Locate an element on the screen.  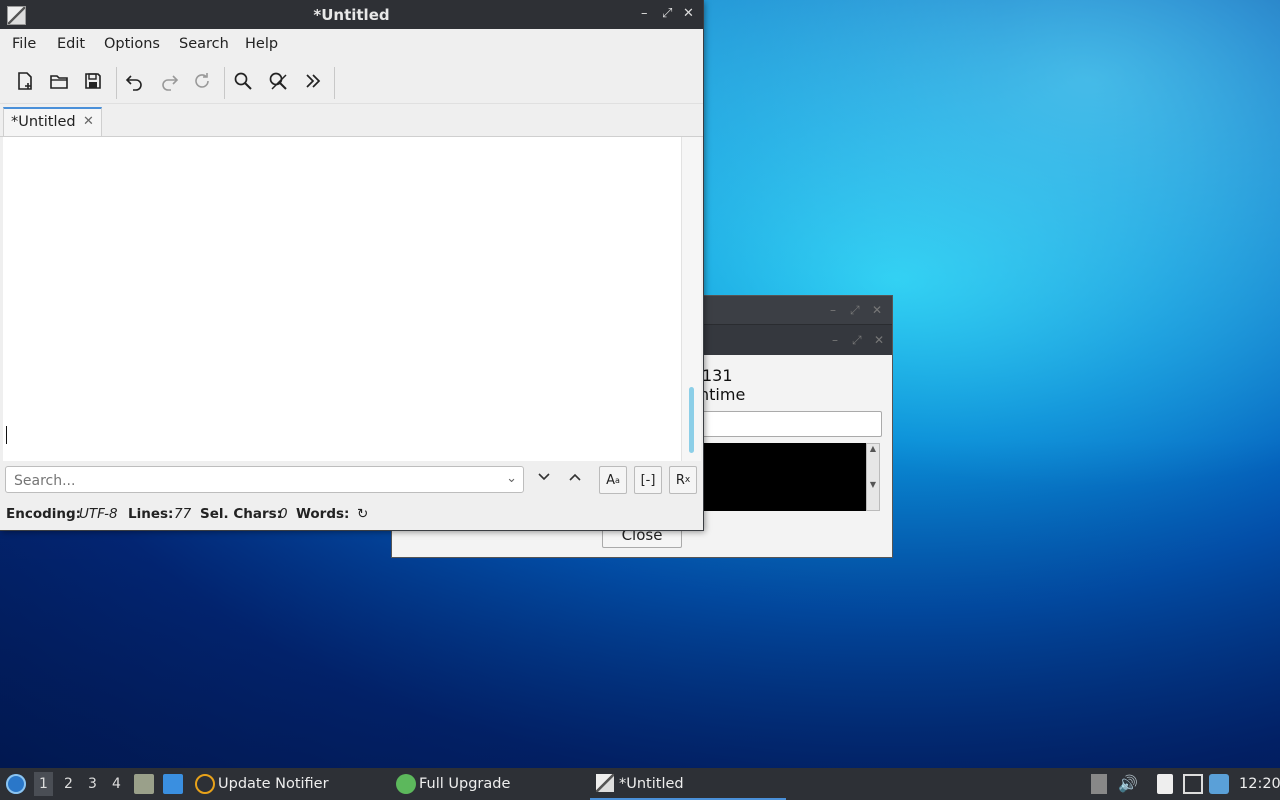
regex-icon: R is located at coordinates (680, 480).